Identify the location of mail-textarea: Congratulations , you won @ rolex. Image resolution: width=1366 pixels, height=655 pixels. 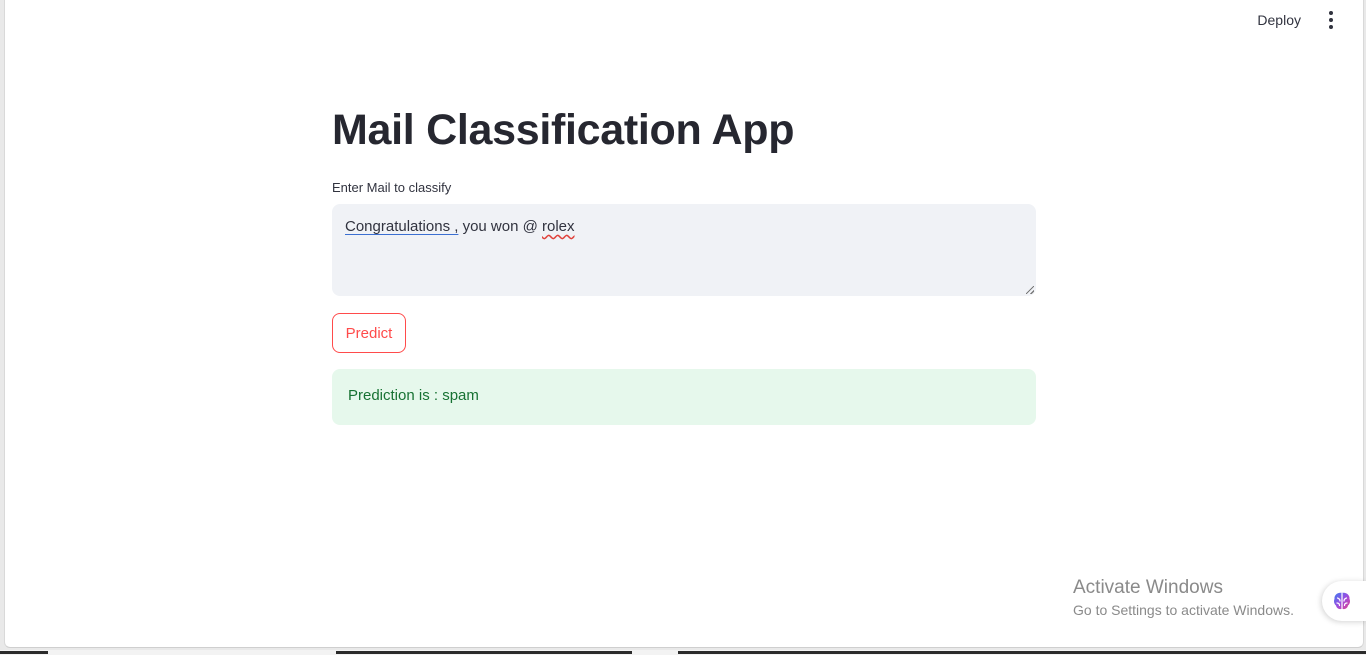
(684, 250).